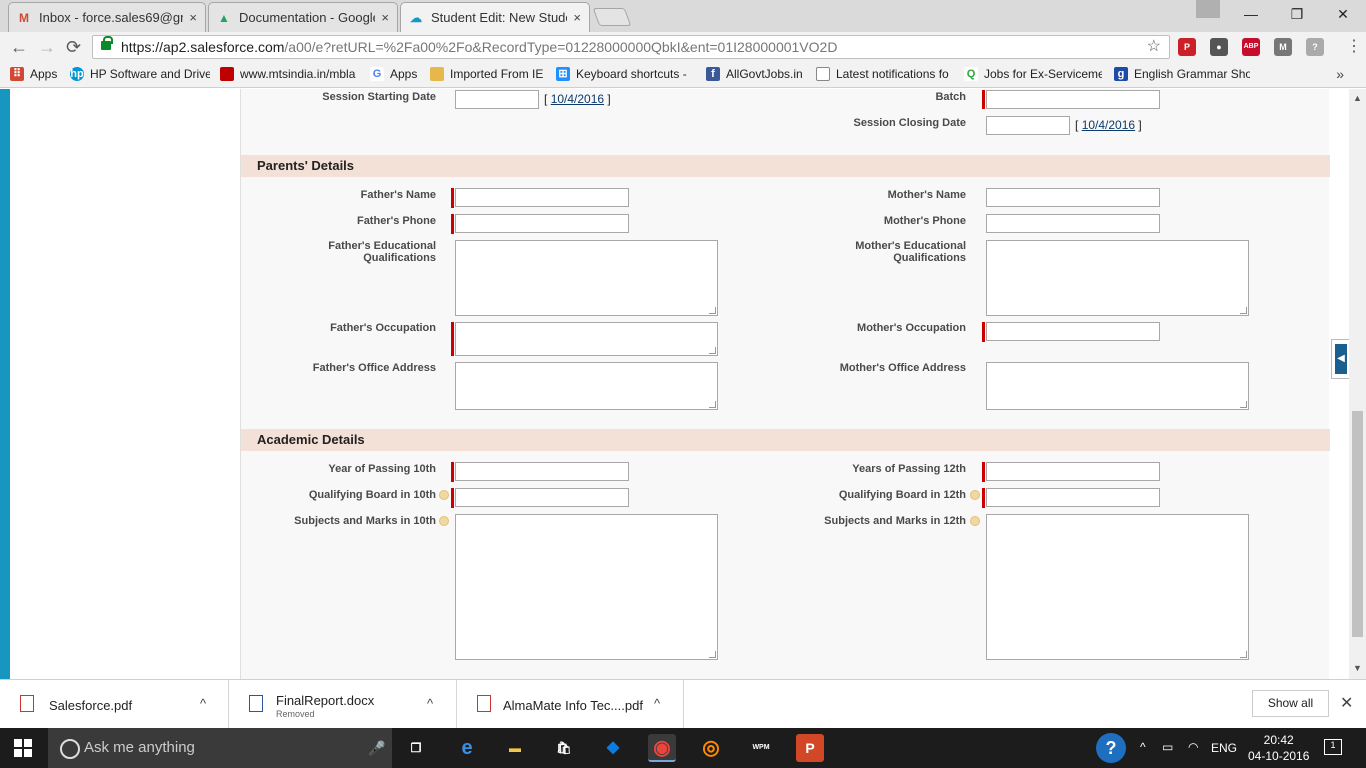 This screenshot has height=768, width=1366. What do you see at coordinates (1073, 471) in the screenshot?
I see `year-passing-12th-input` at bounding box center [1073, 471].